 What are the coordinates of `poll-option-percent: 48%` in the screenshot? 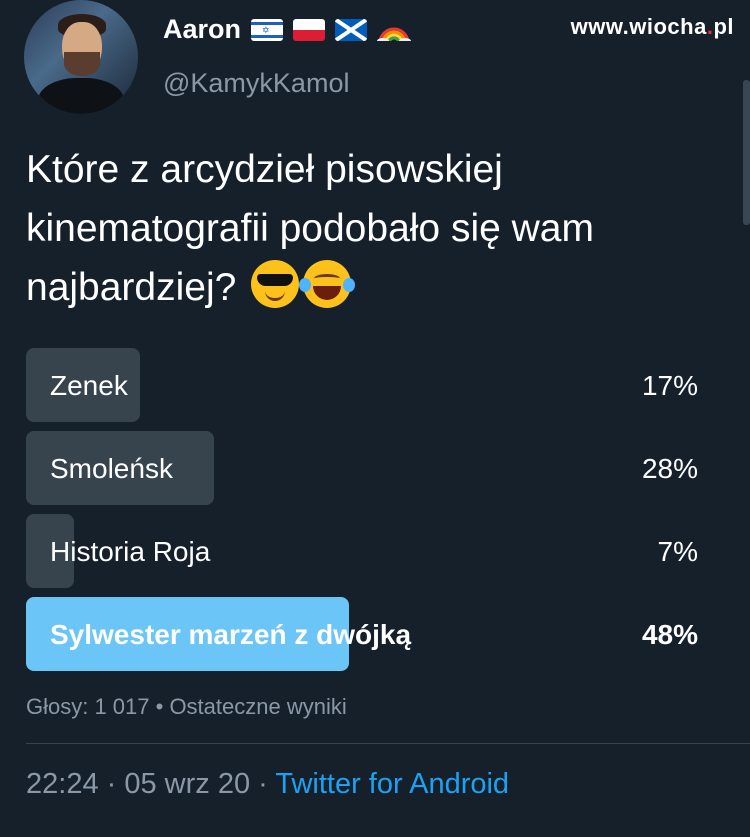 It's located at (669, 634).